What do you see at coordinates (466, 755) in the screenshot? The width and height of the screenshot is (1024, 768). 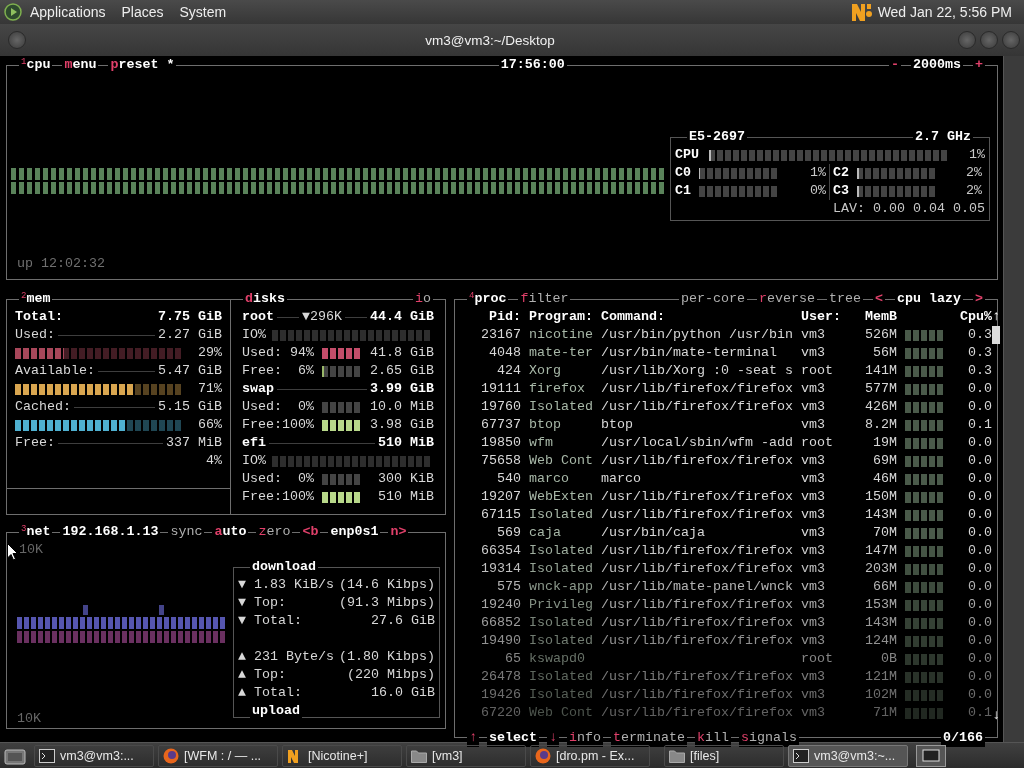 I see `taskbar-button: [vm3]` at bounding box center [466, 755].